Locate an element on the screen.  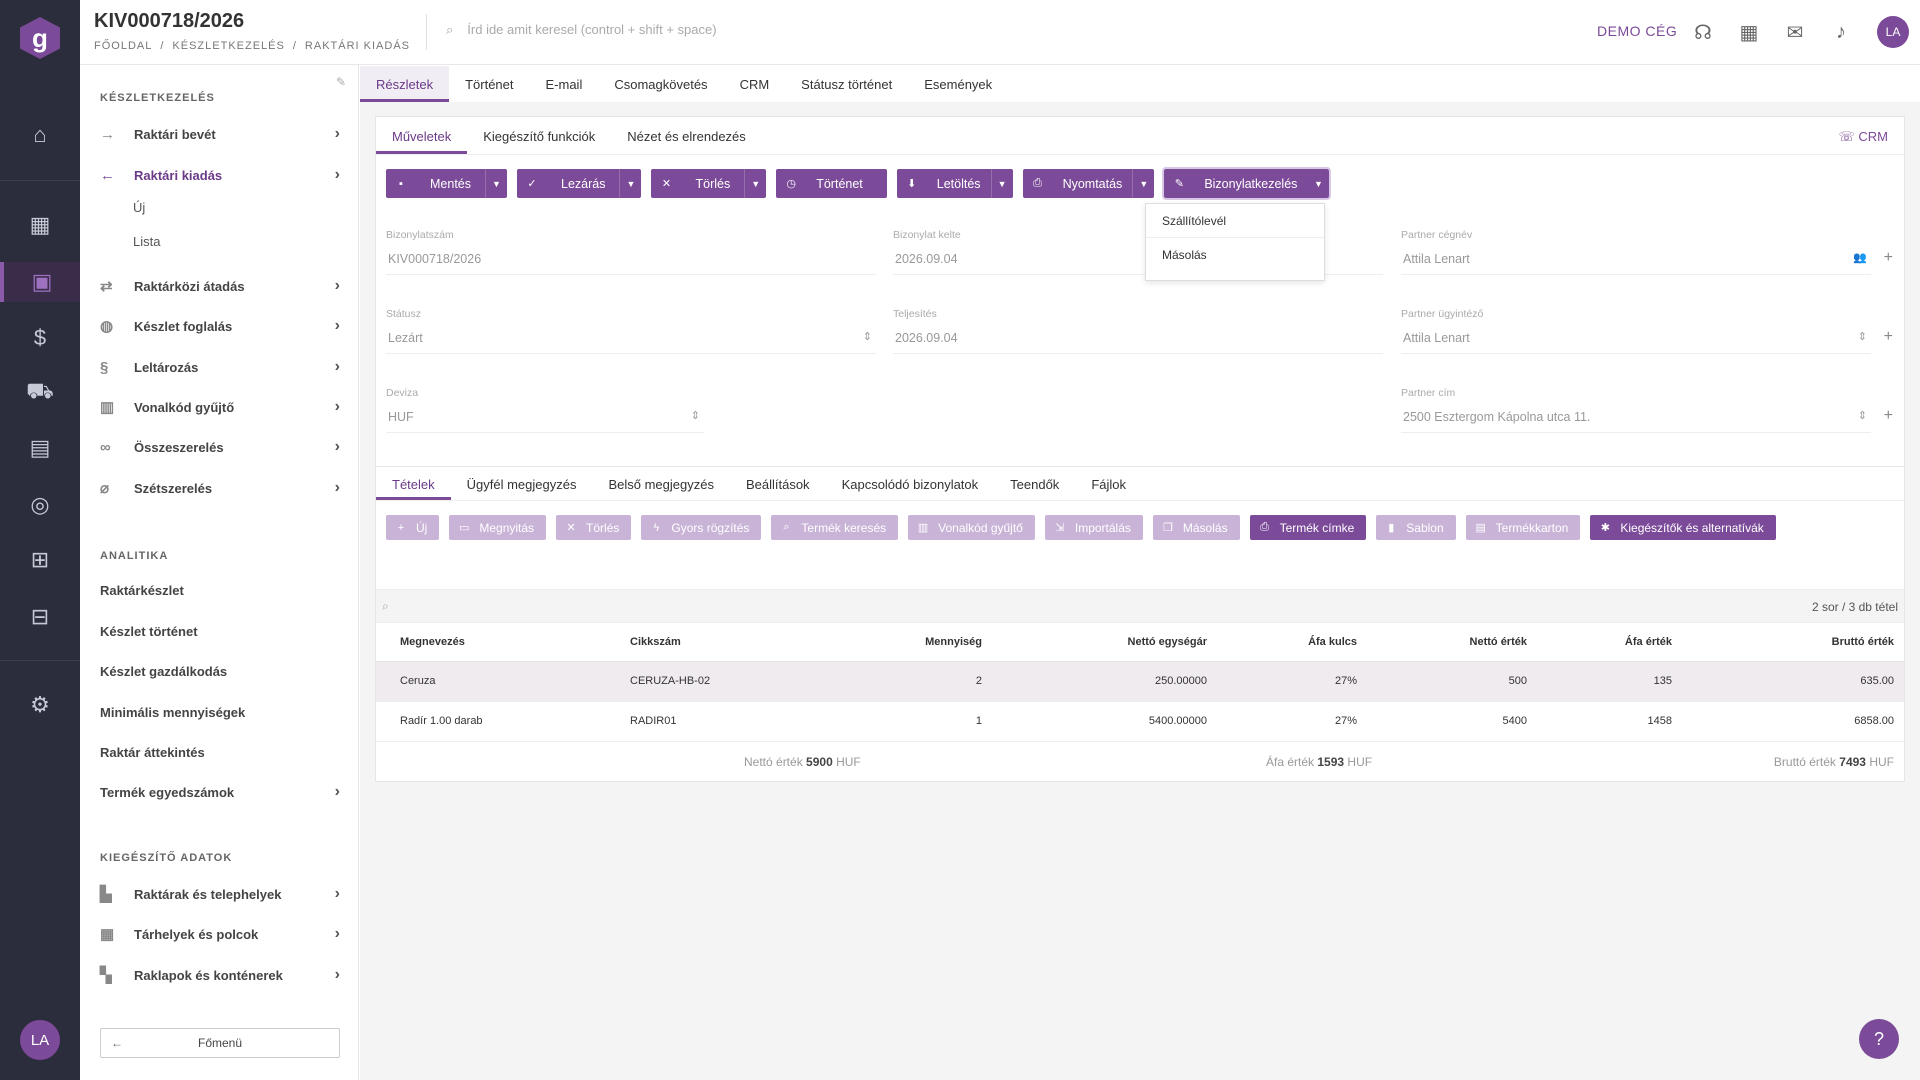
document-handling-button: ✎ Bizonylatkezelés ▼ is located at coordinates (1247, 183).